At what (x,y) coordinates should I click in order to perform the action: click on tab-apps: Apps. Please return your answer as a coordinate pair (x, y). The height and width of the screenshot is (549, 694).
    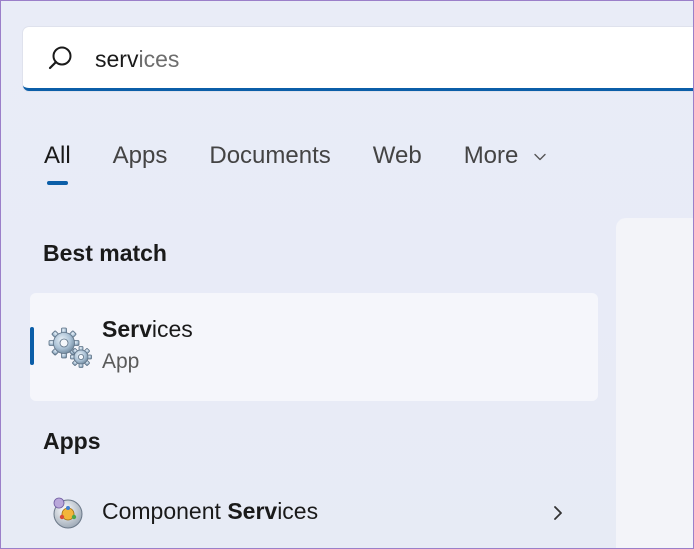
    Looking at the image, I should click on (140, 161).